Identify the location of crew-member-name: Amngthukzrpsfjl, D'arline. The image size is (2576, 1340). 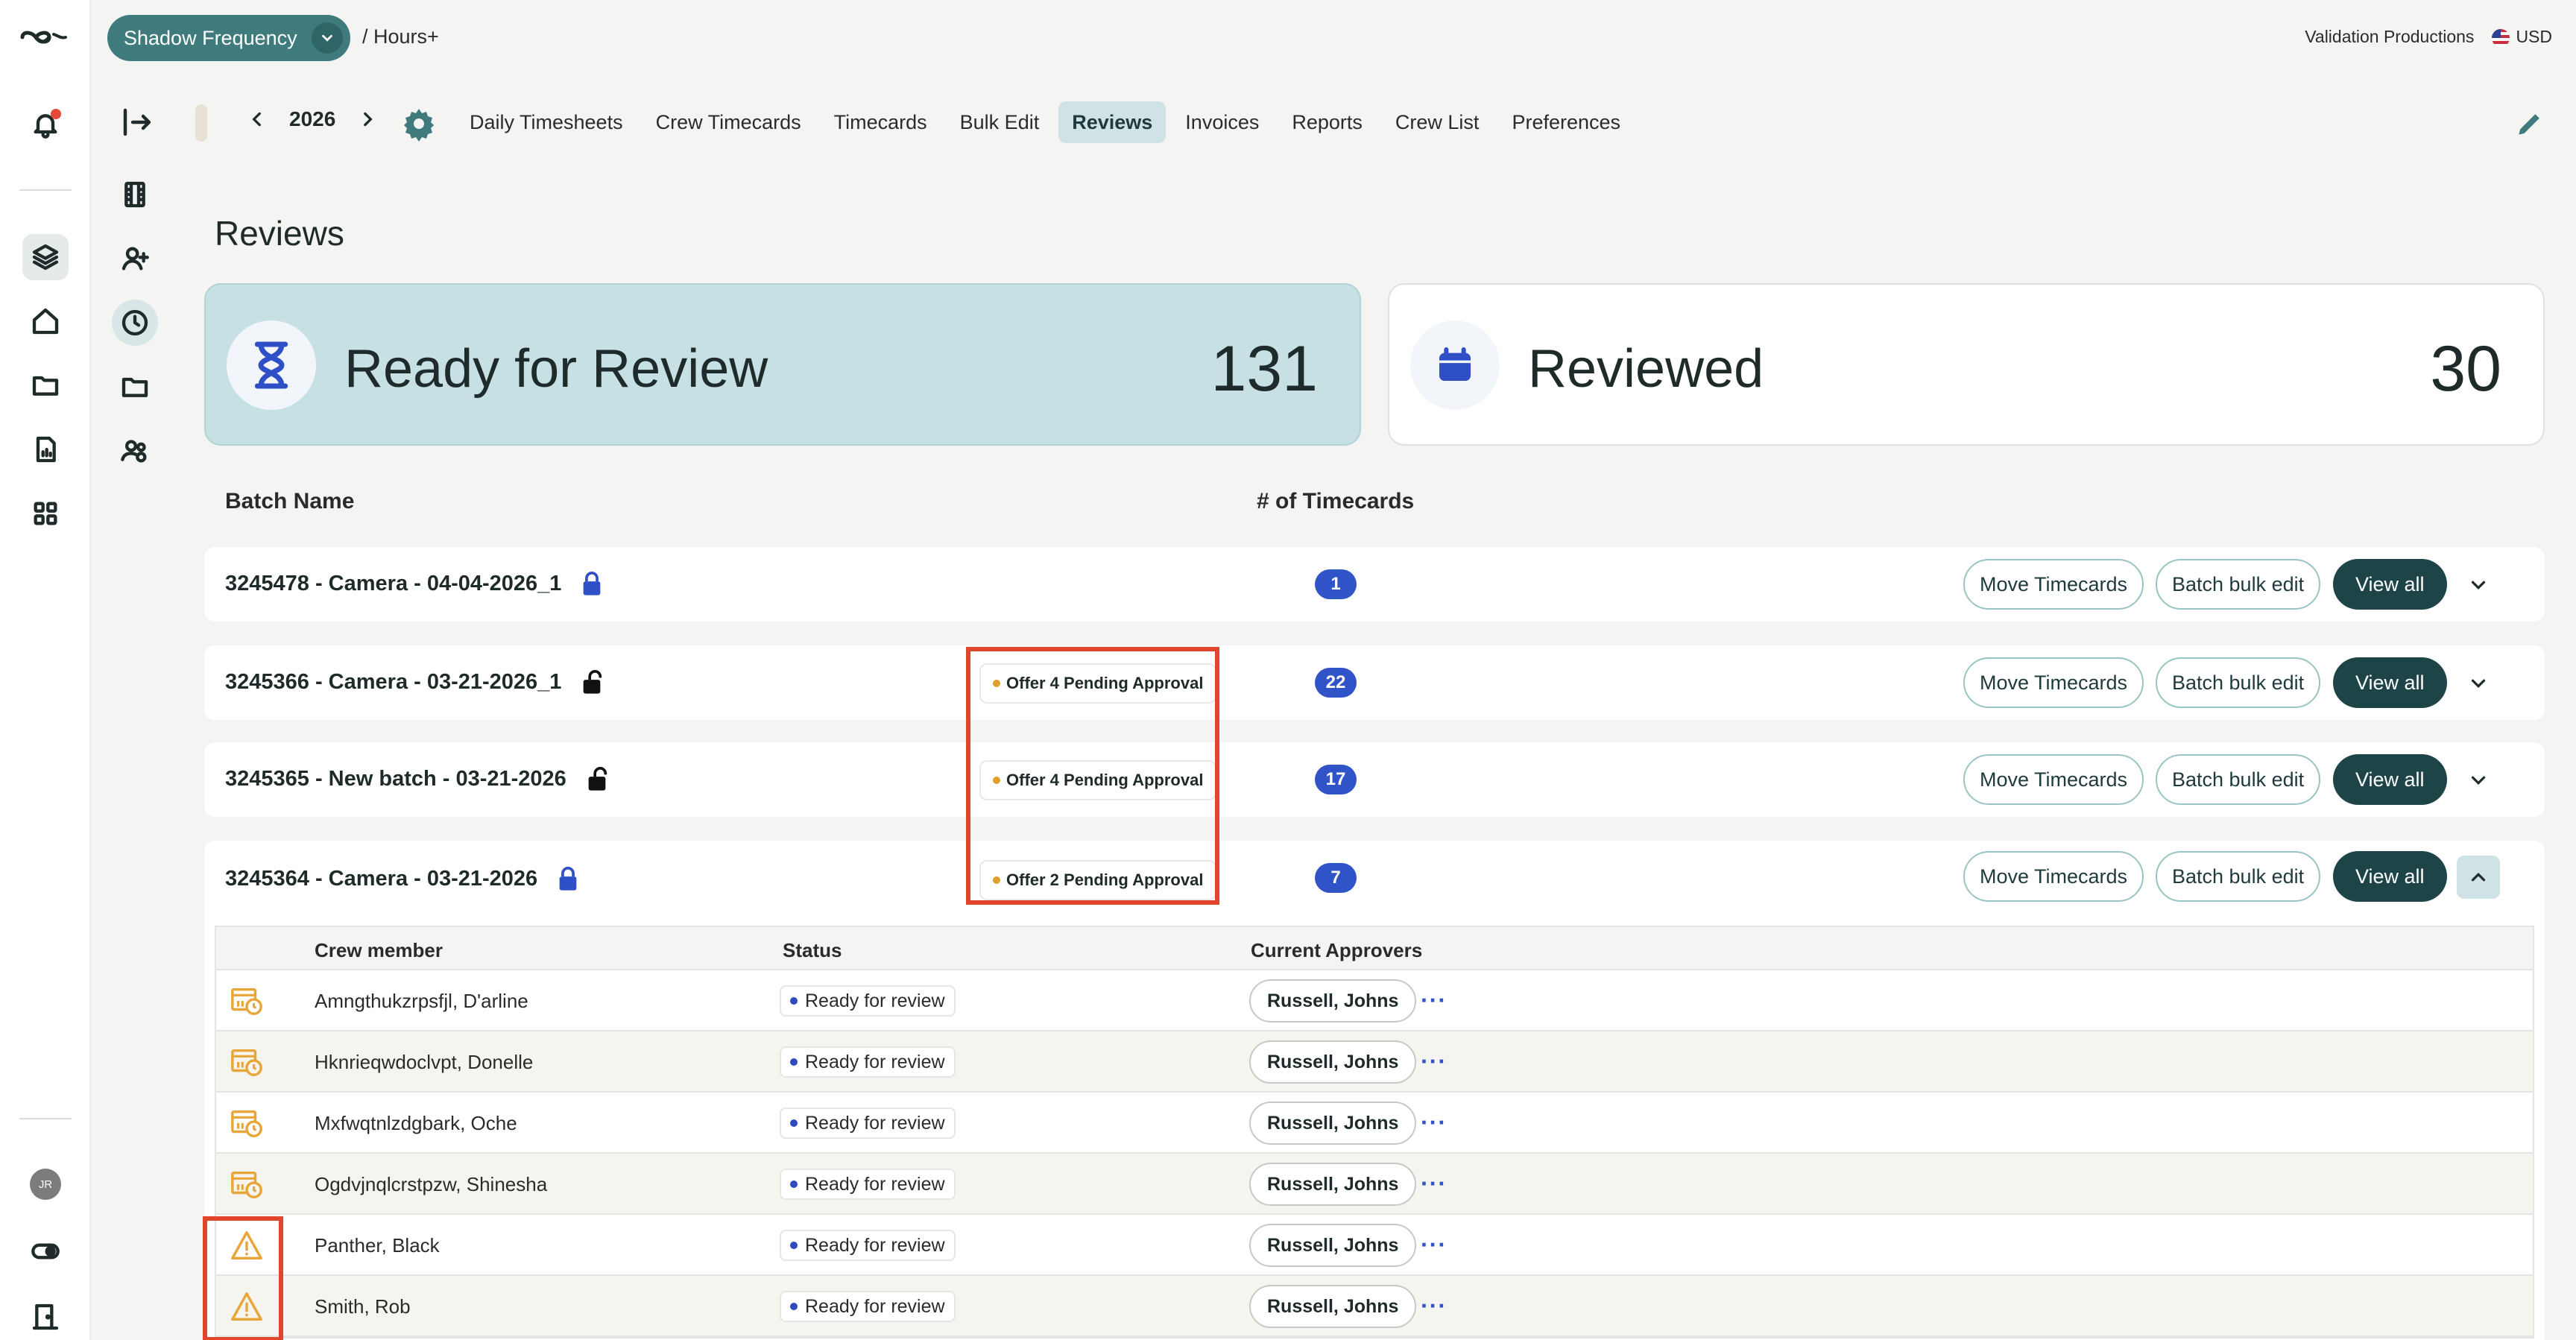
(422, 1001).